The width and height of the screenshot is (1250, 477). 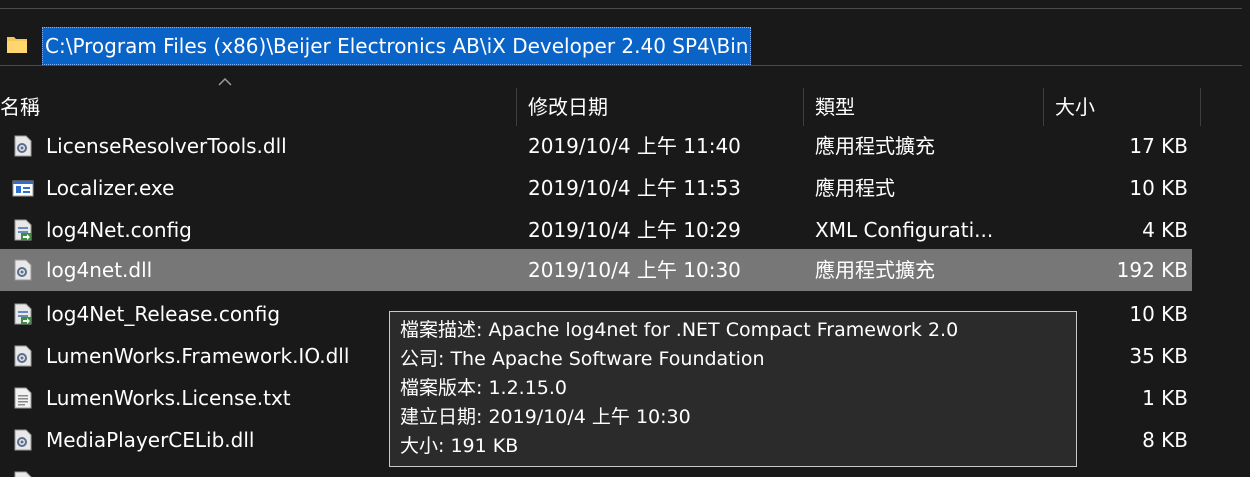 I want to click on exe-icon, so click(x=23, y=188).